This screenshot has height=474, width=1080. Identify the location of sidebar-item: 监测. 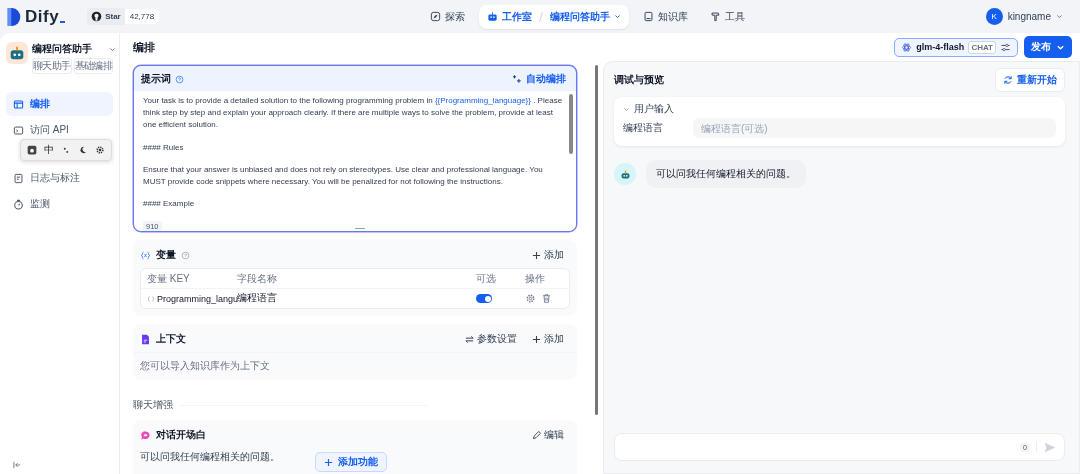
(59, 204).